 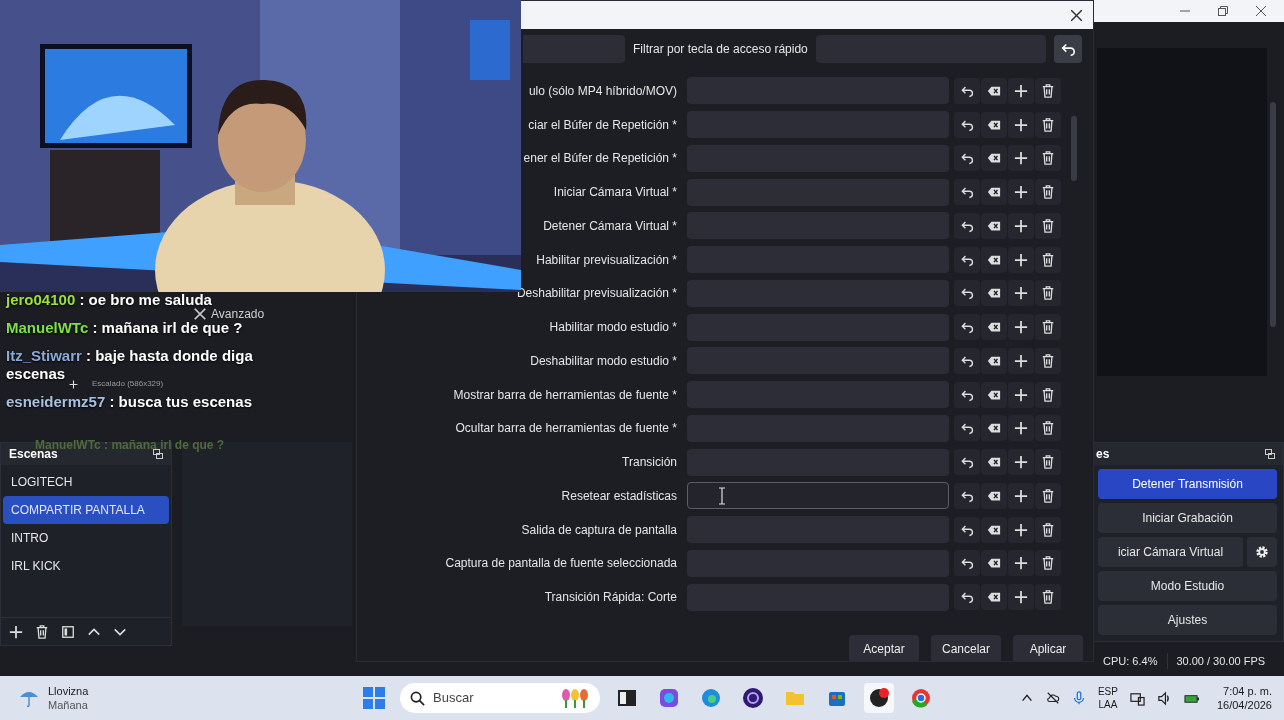 I want to click on filter-icon, so click(x=68, y=631).